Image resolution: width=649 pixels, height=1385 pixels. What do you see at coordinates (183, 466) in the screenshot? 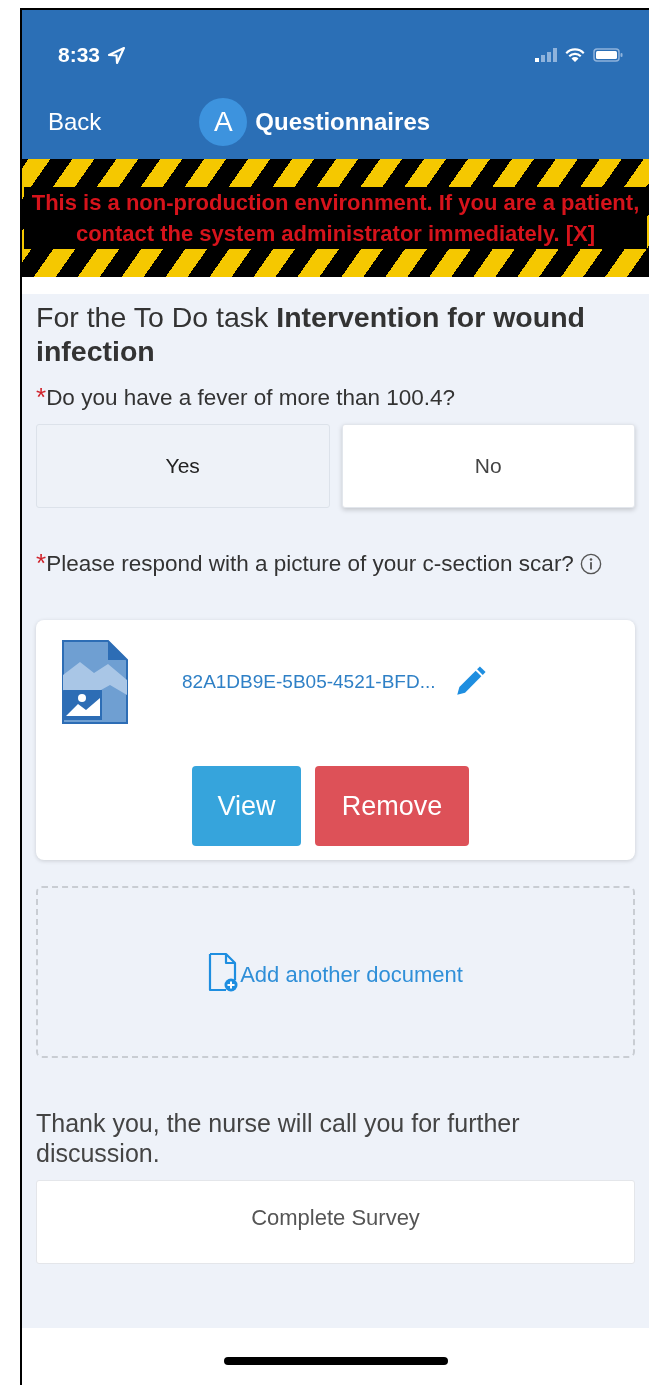
I see `answer-option: Yes` at bounding box center [183, 466].